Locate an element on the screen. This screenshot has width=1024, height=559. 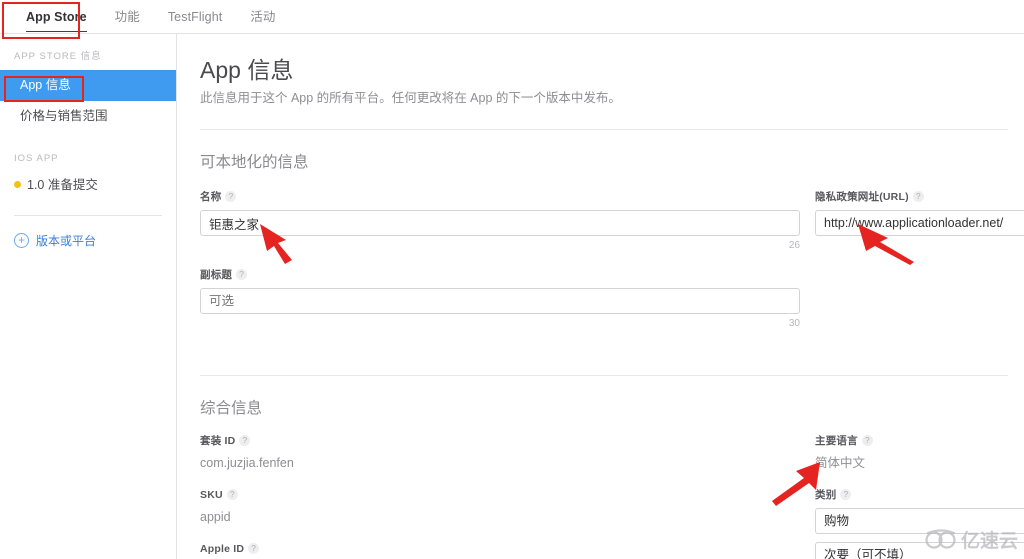
field-name: 名称? 26 is located at coordinates (500, 221).